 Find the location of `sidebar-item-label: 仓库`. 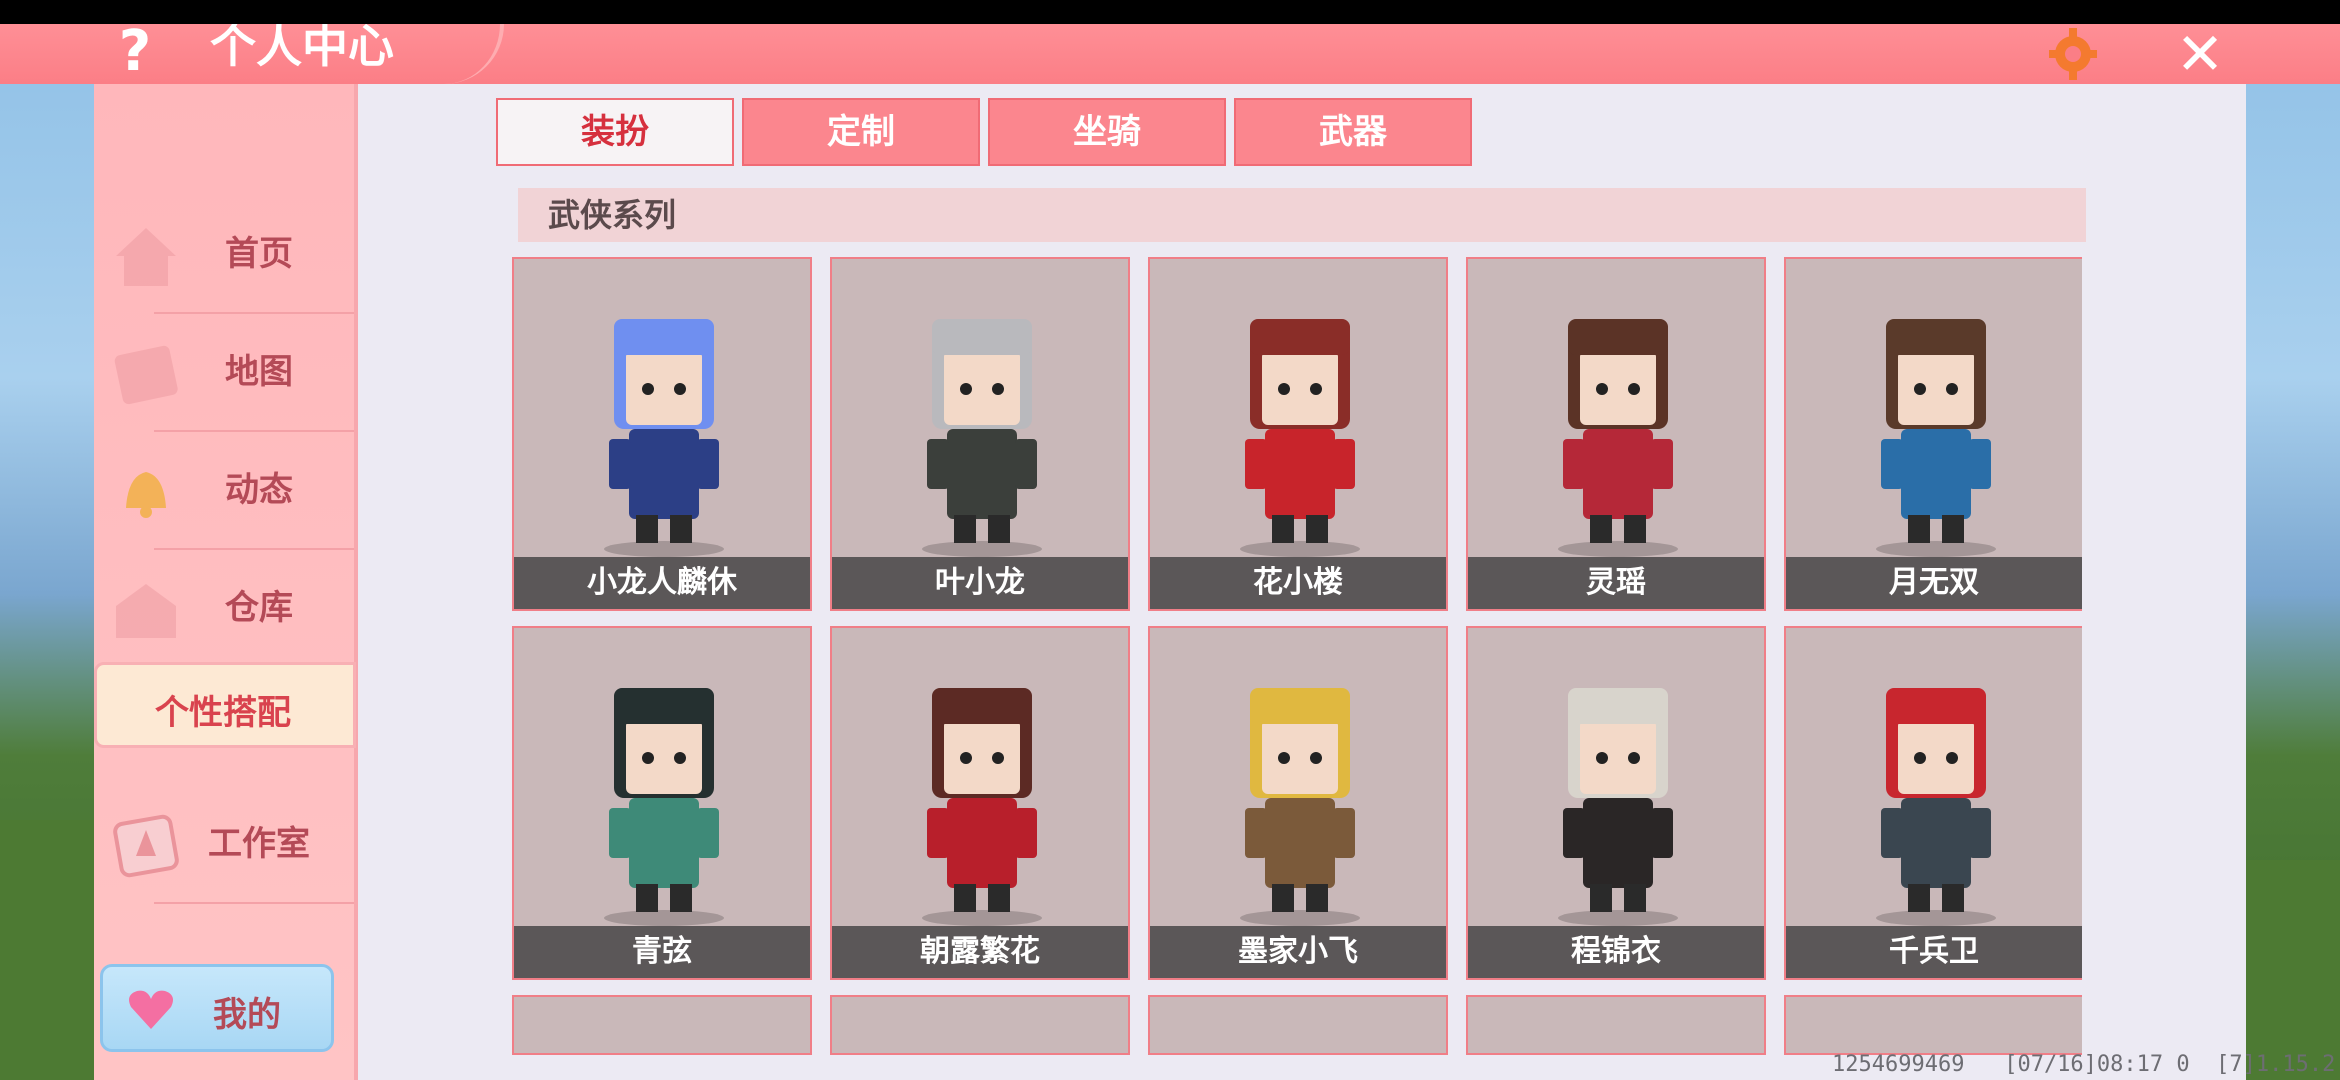

sidebar-item-label: 仓库 is located at coordinates (259, 608).